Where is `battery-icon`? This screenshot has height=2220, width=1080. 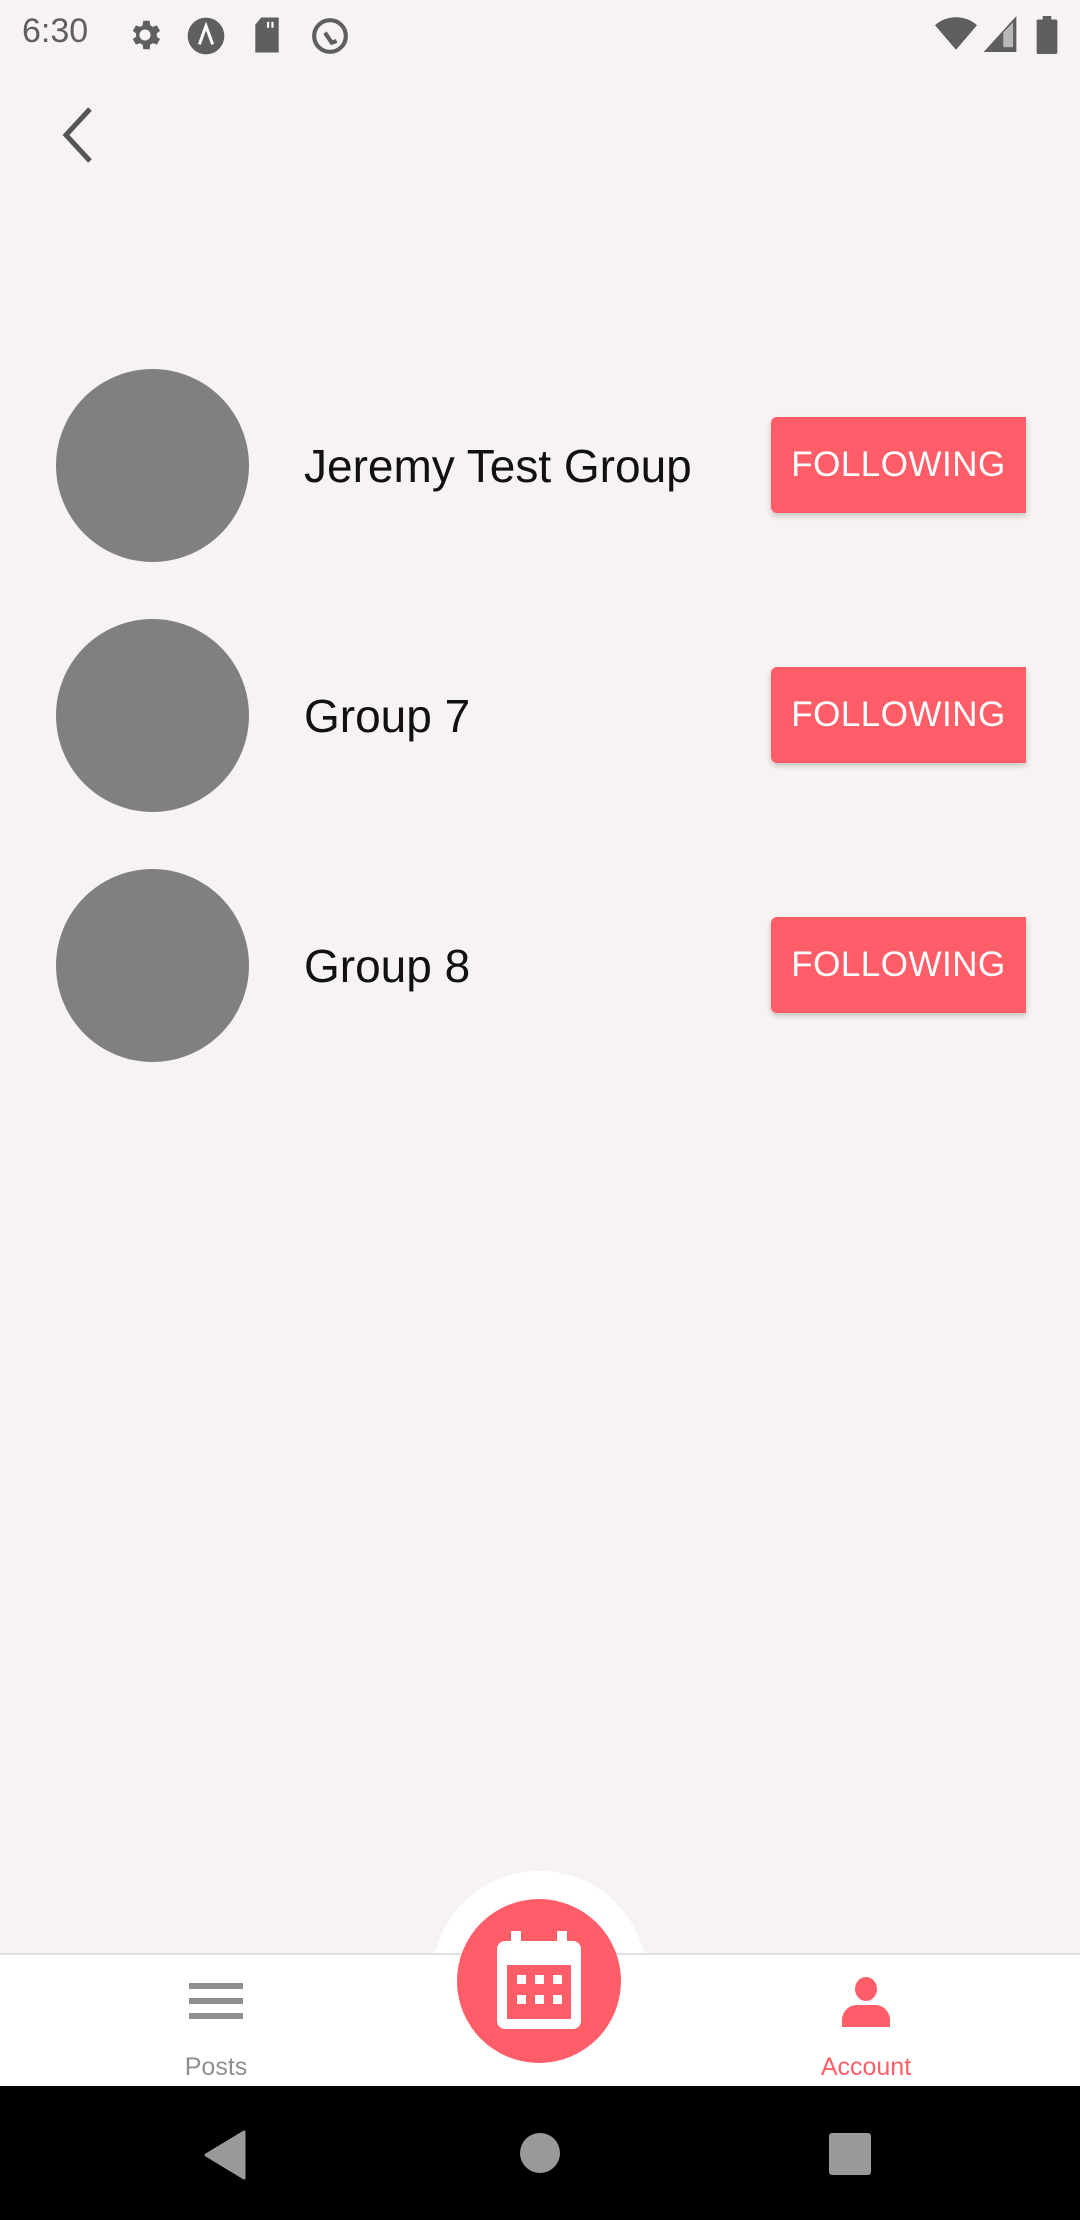 battery-icon is located at coordinates (1047, 35).